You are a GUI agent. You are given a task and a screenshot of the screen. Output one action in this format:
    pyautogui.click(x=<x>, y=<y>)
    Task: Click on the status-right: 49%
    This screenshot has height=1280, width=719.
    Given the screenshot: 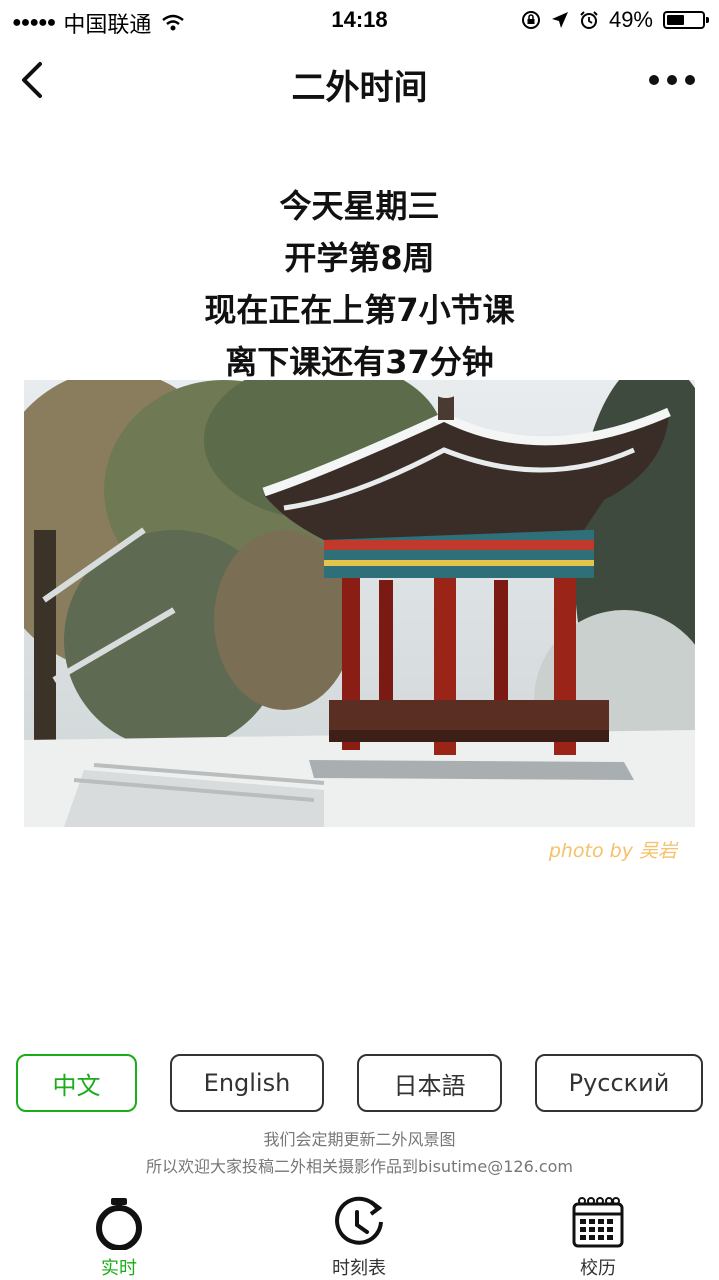 What is the action you would take?
    pyautogui.click(x=615, y=20)
    